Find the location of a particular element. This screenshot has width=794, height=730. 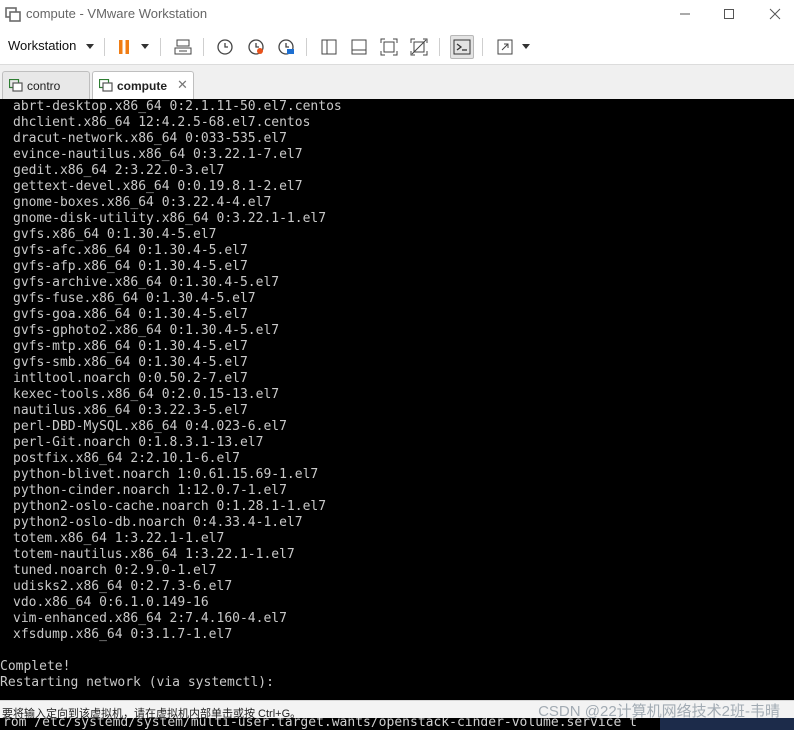

snapshot-manager-button is located at coordinates (286, 47).